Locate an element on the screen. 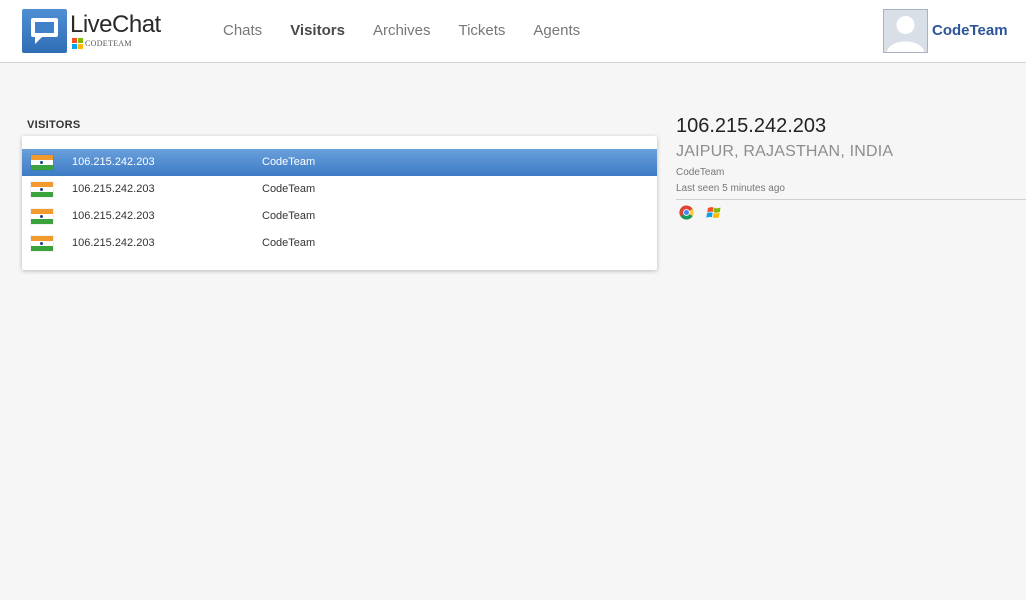 The width and height of the screenshot is (1026, 600). chrome-icon is located at coordinates (686, 212).